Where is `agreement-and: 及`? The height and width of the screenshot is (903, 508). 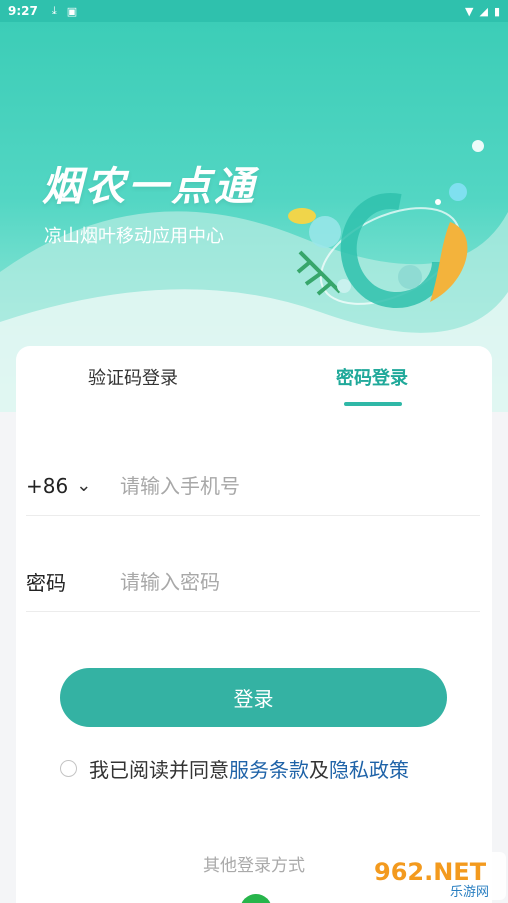
agreement-and: 及 is located at coordinates (319, 770).